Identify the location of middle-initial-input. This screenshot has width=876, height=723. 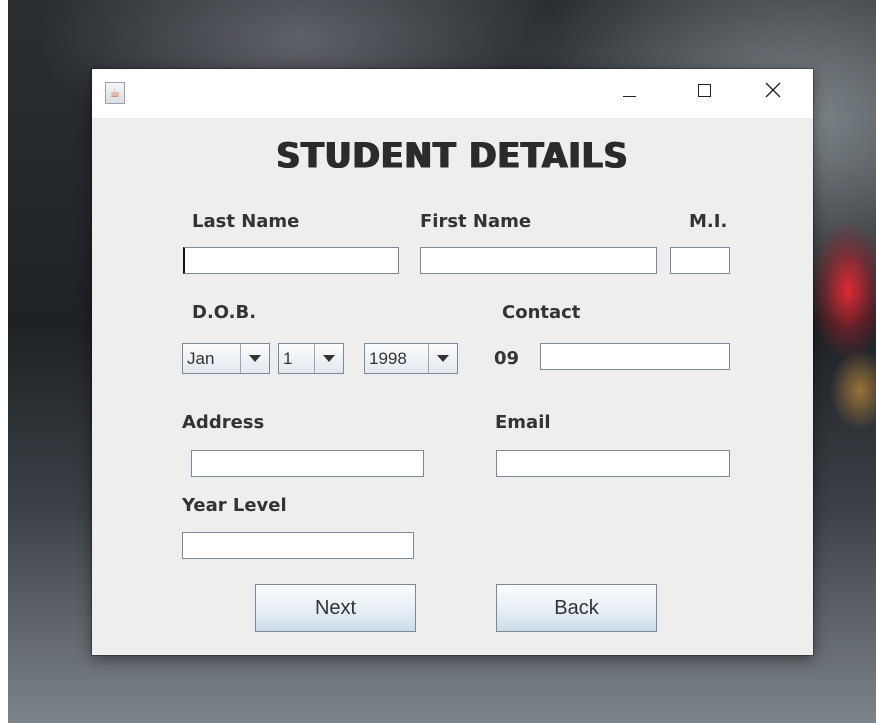
(700, 260).